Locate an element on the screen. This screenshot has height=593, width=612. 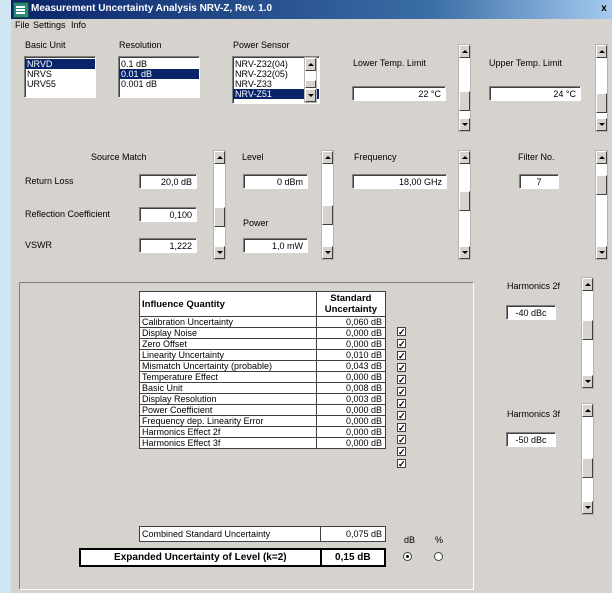
upper-temp-label: Upper Temp. Limit is located at coordinates (525, 63).